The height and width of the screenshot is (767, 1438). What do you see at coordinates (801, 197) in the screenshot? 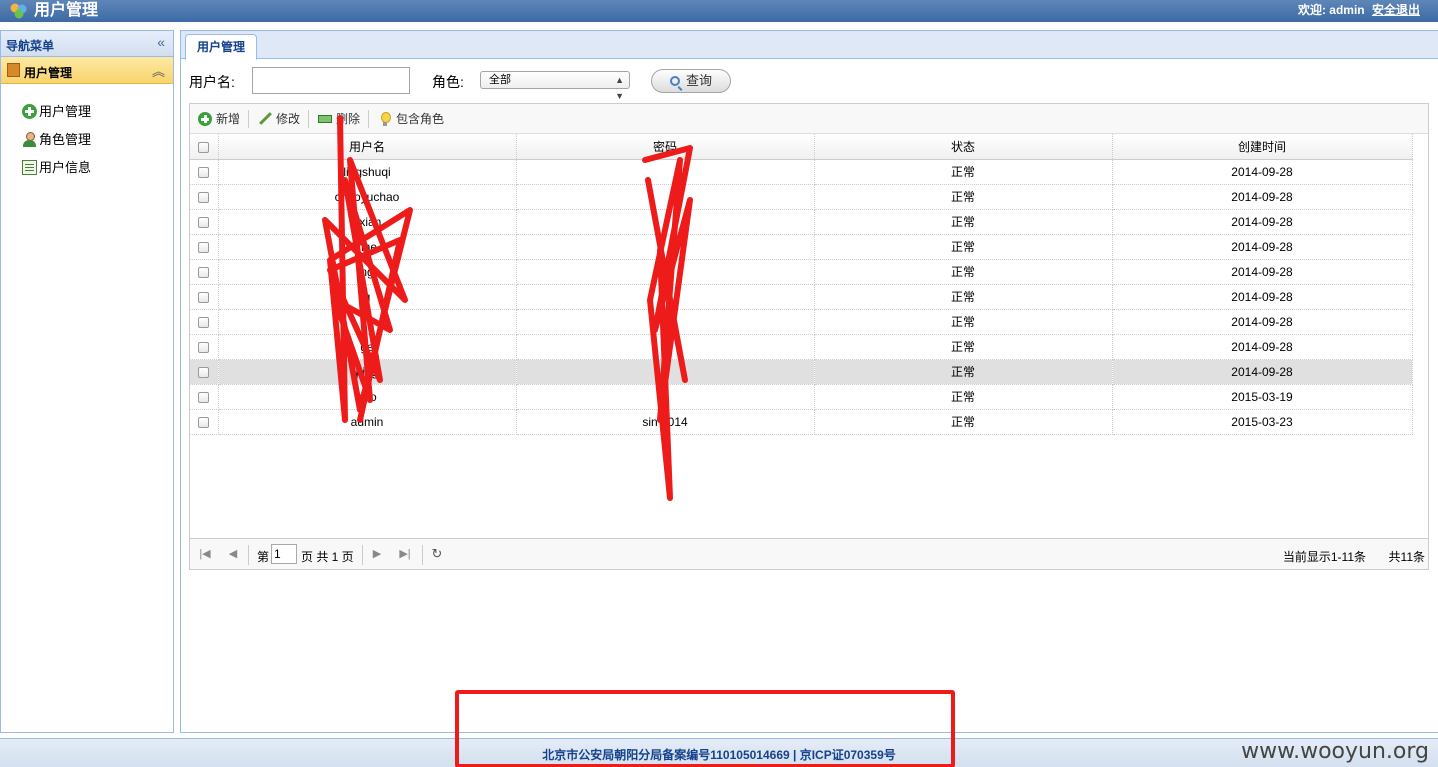
I see `table-row: chaoyuchao 正常 2014-09-28` at bounding box center [801, 197].